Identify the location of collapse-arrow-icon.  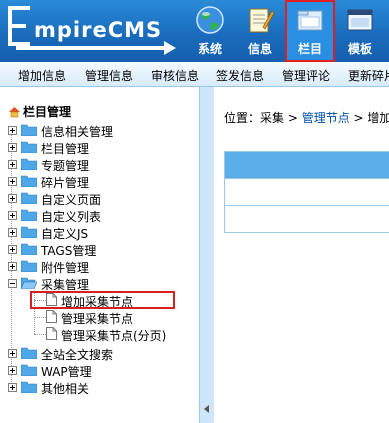
(206, 409).